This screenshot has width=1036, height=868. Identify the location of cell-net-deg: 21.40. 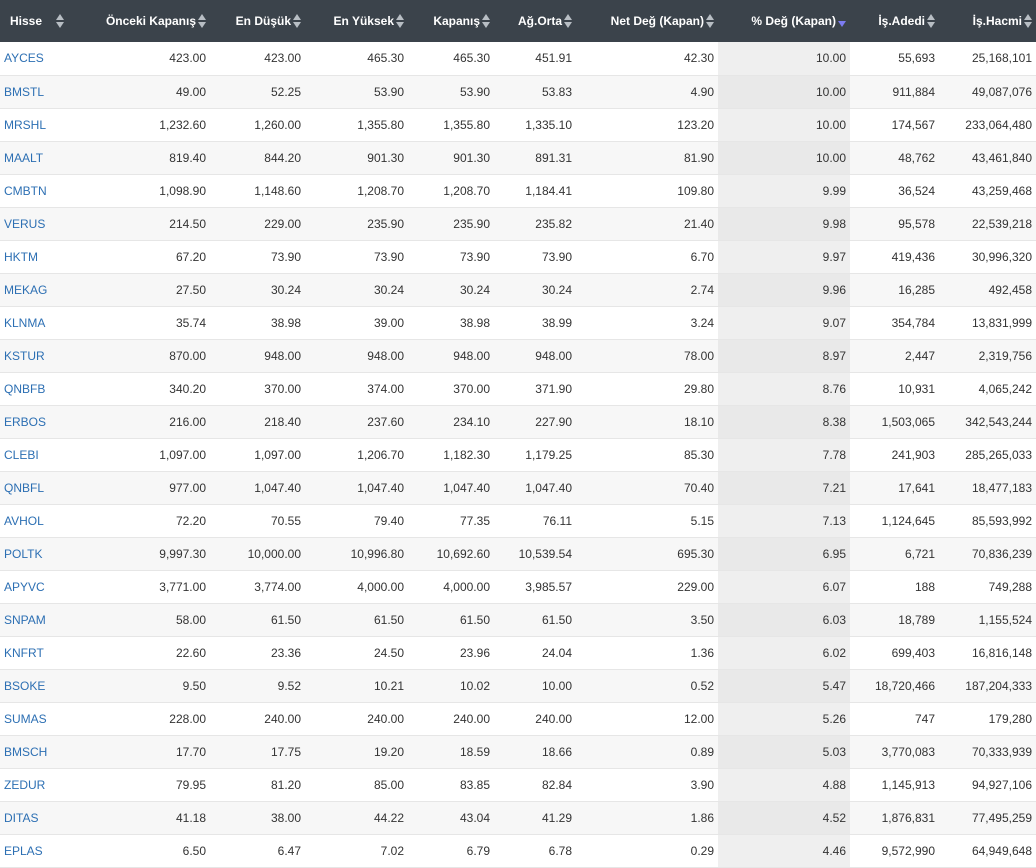
(698, 223).